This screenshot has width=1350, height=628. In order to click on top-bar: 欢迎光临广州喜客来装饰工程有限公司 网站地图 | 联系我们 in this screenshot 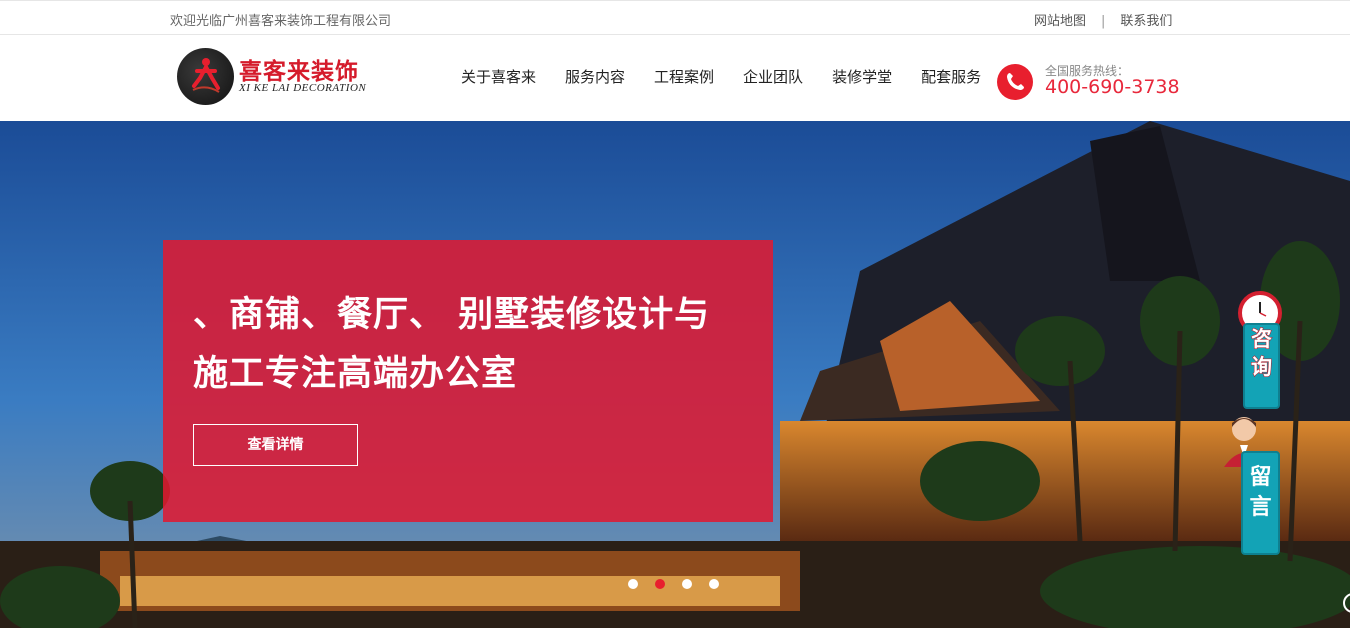, I will do `click(675, 17)`.